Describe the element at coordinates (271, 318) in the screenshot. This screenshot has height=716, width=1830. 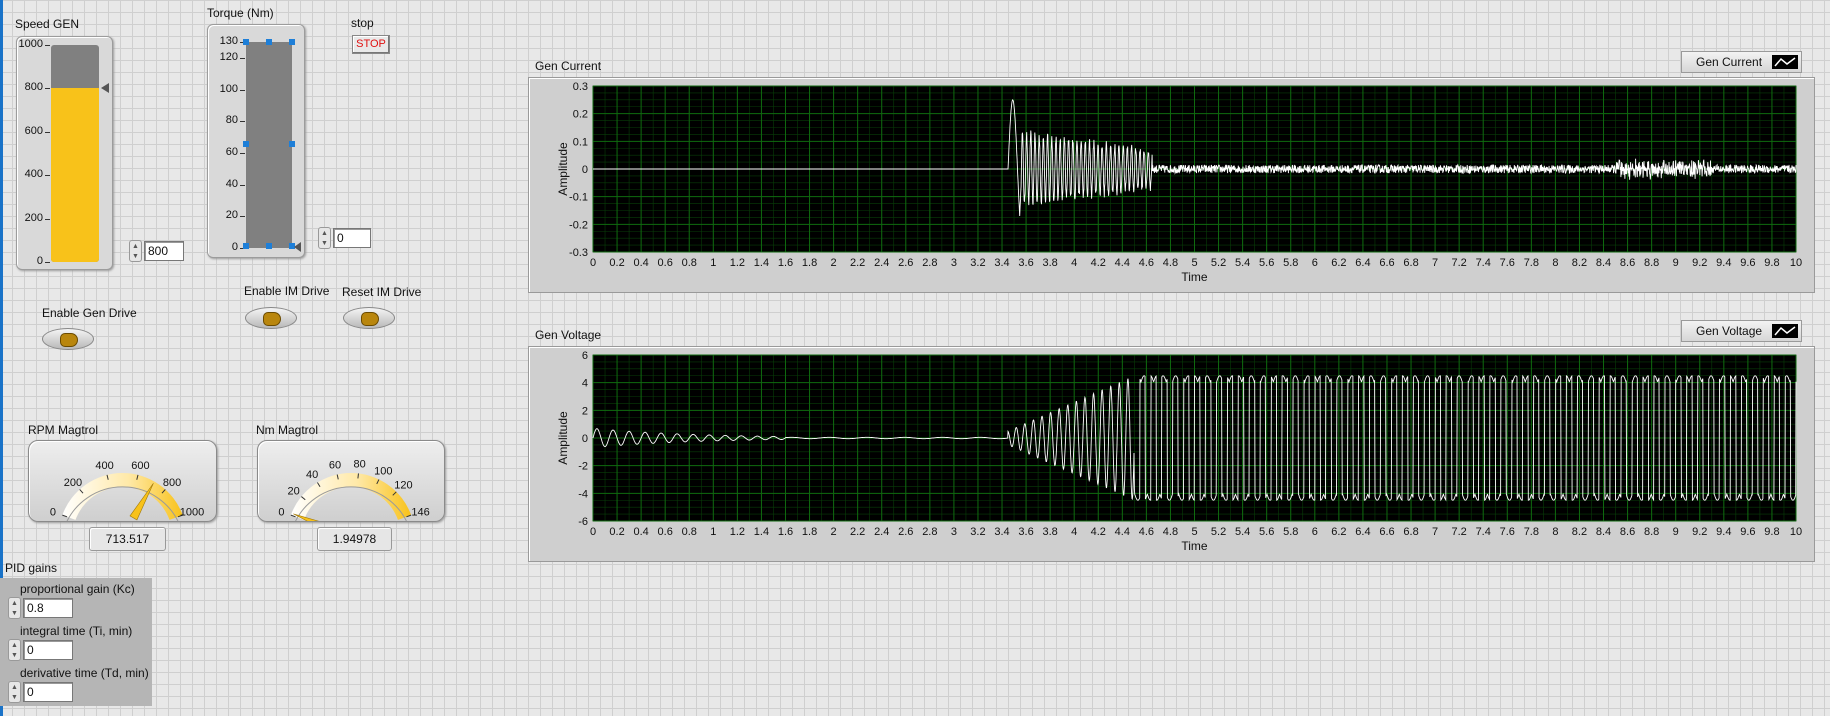
I see `enable-im-drive-button` at that location.